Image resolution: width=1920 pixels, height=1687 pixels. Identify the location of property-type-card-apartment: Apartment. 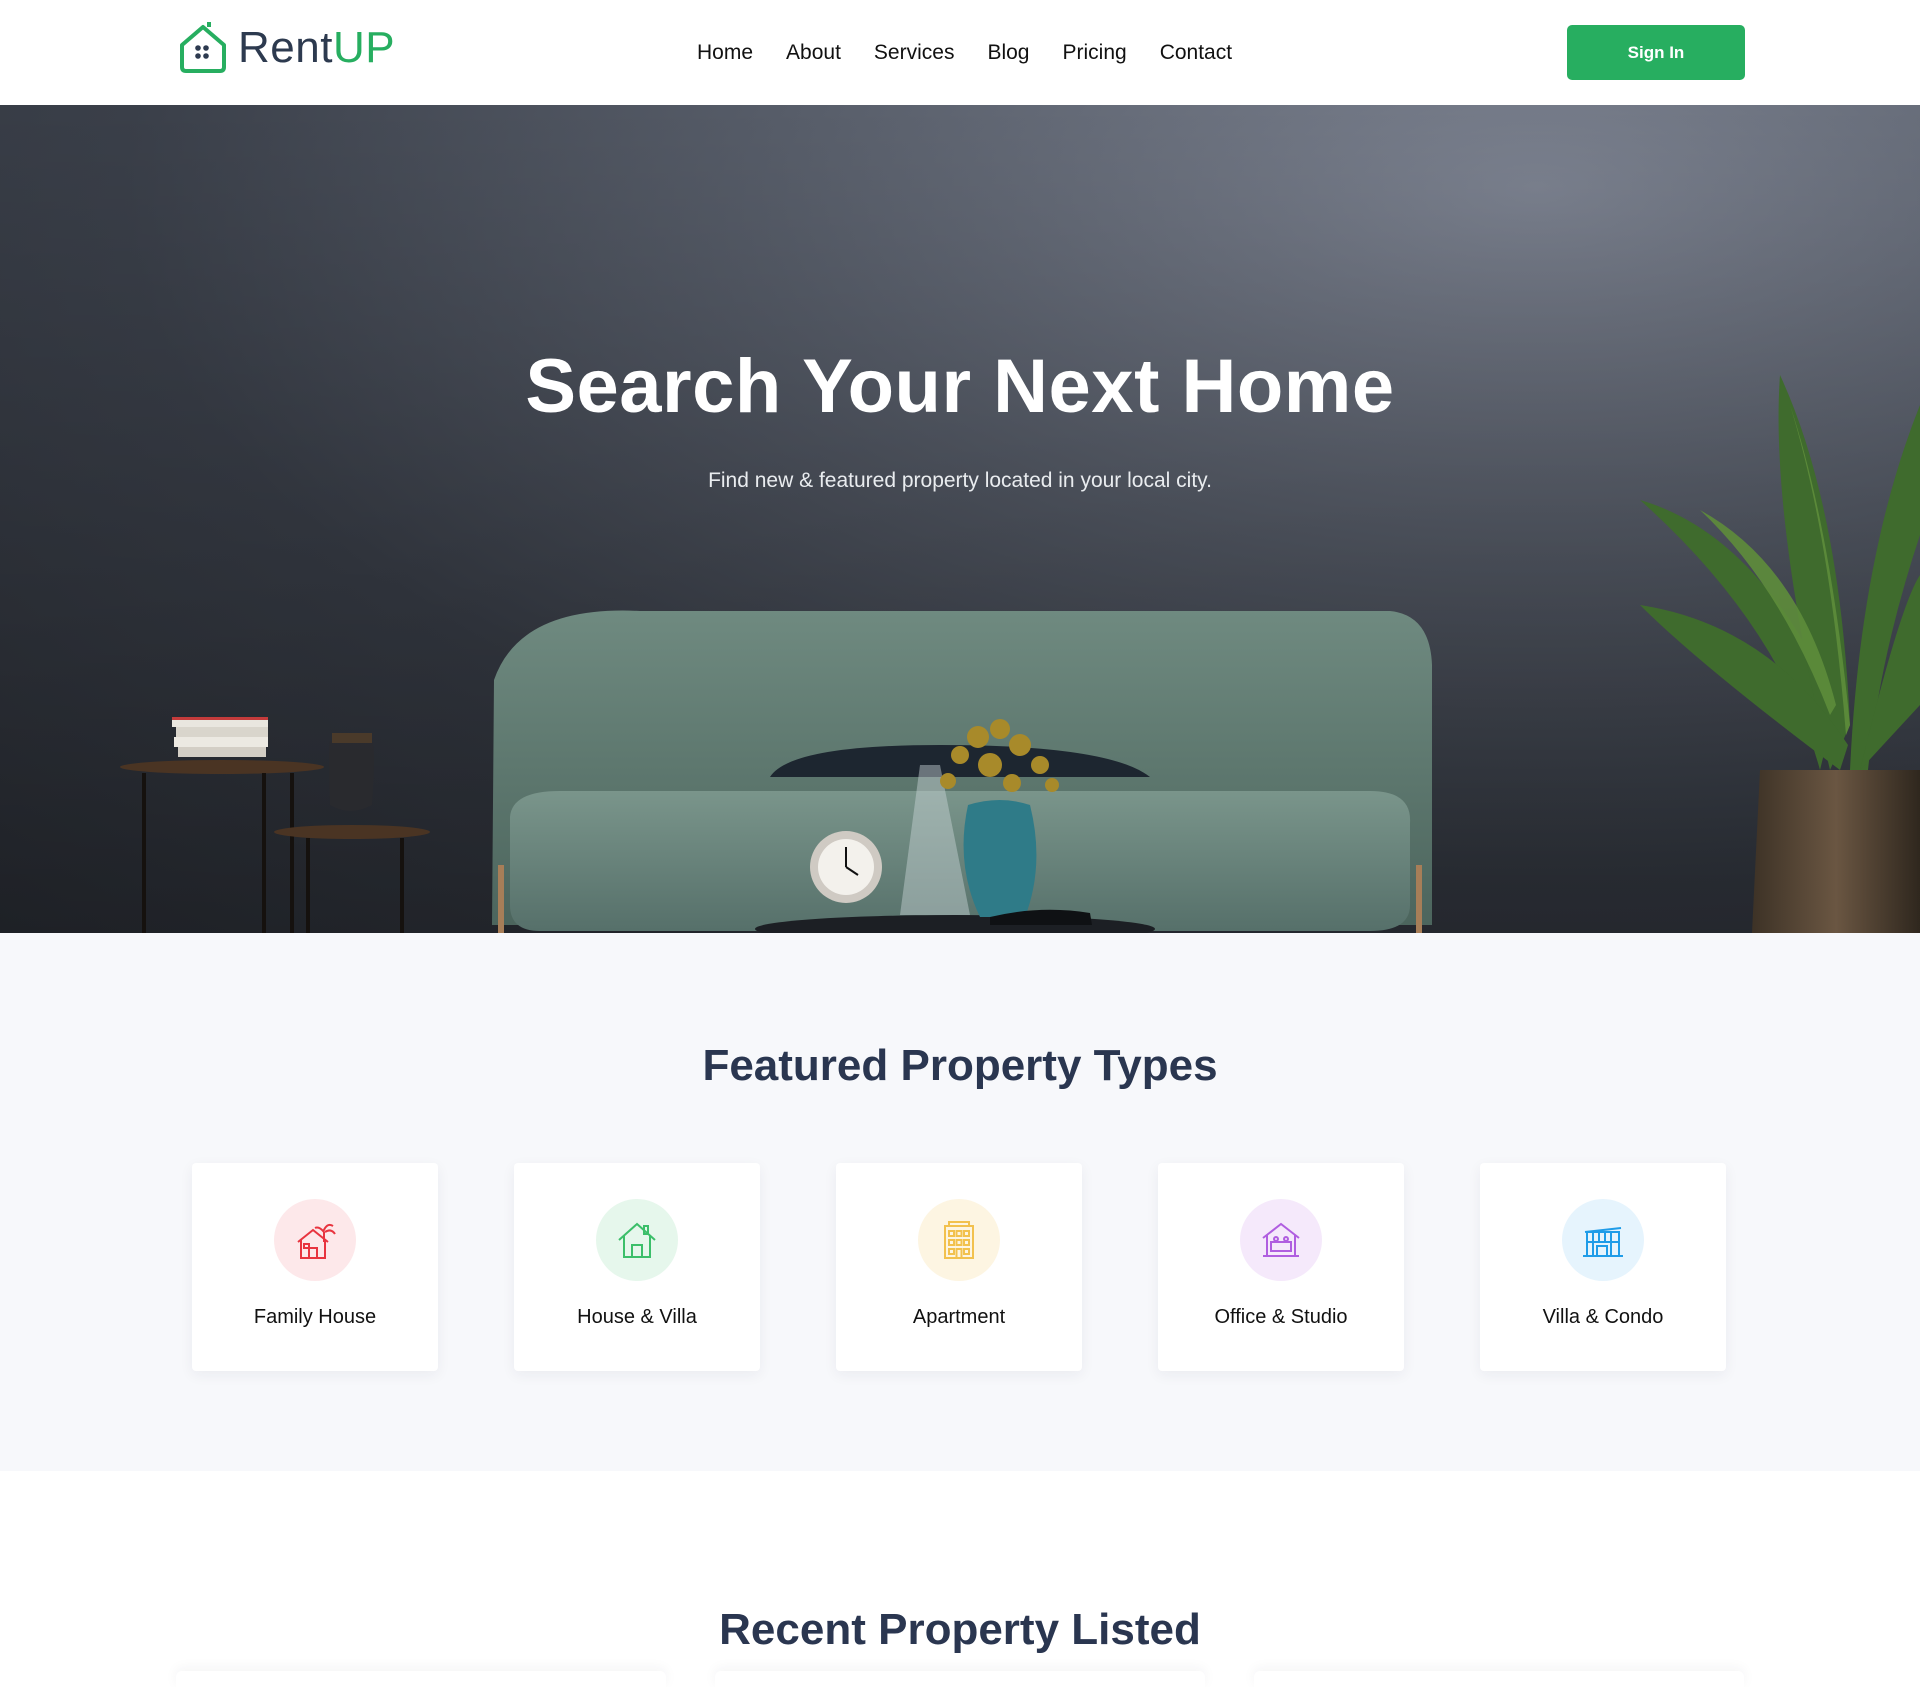
(959, 1267).